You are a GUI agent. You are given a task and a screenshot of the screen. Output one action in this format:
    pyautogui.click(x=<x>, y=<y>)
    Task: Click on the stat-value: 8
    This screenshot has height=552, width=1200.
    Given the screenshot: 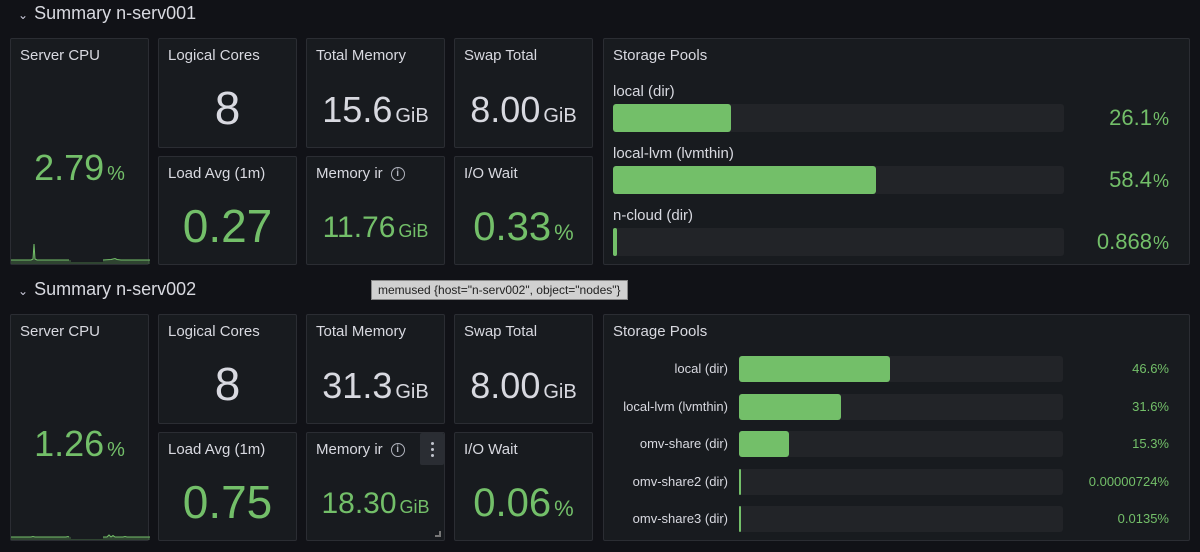 What is the action you would take?
    pyautogui.click(x=227, y=108)
    